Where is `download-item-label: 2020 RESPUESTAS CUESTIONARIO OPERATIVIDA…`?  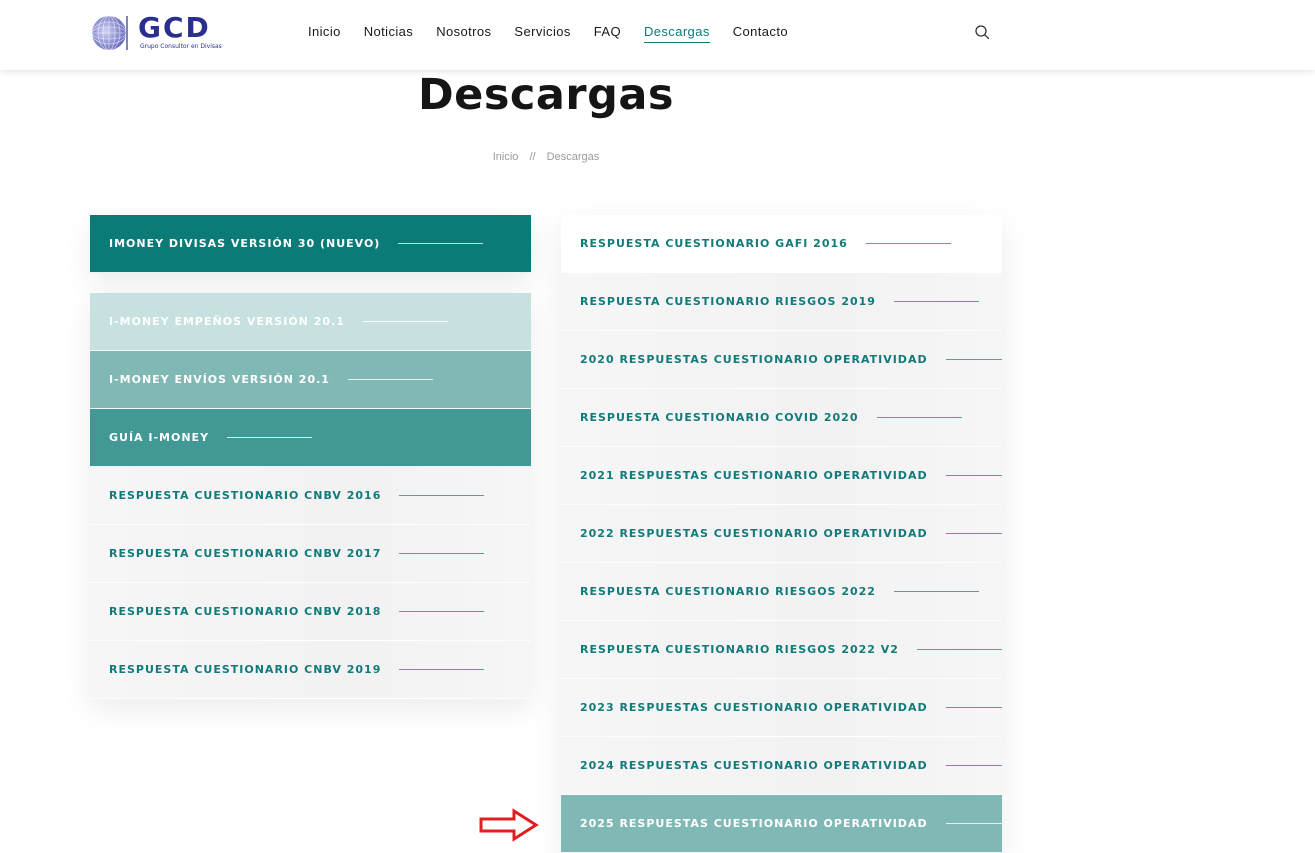 download-item-label: 2020 RESPUESTAS CUESTIONARIO OPERATIVIDA… is located at coordinates (754, 359).